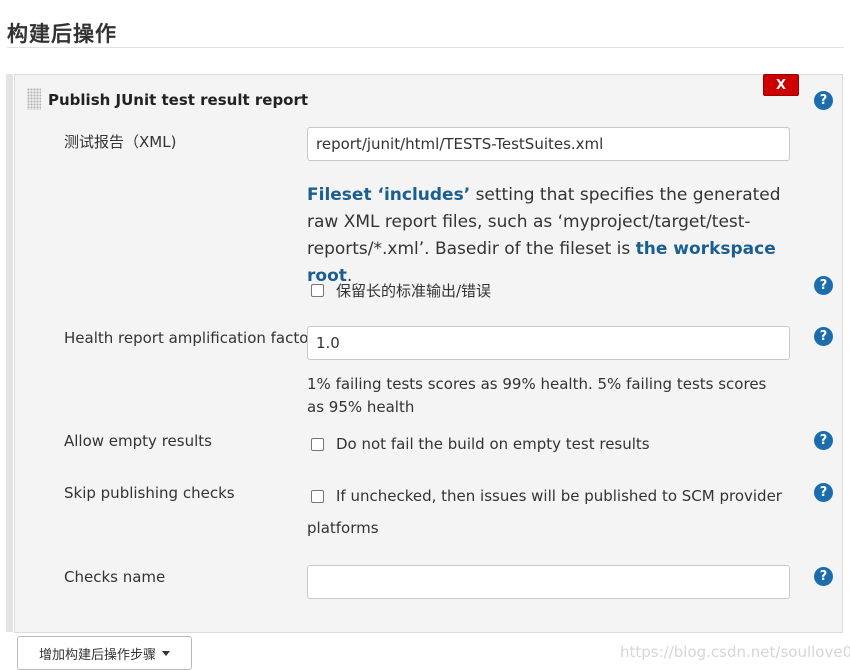 The image size is (850, 670). Describe the element at coordinates (97, 655) in the screenshot. I see `add-post-build-step-label: 增加构建后操作步骤` at that location.